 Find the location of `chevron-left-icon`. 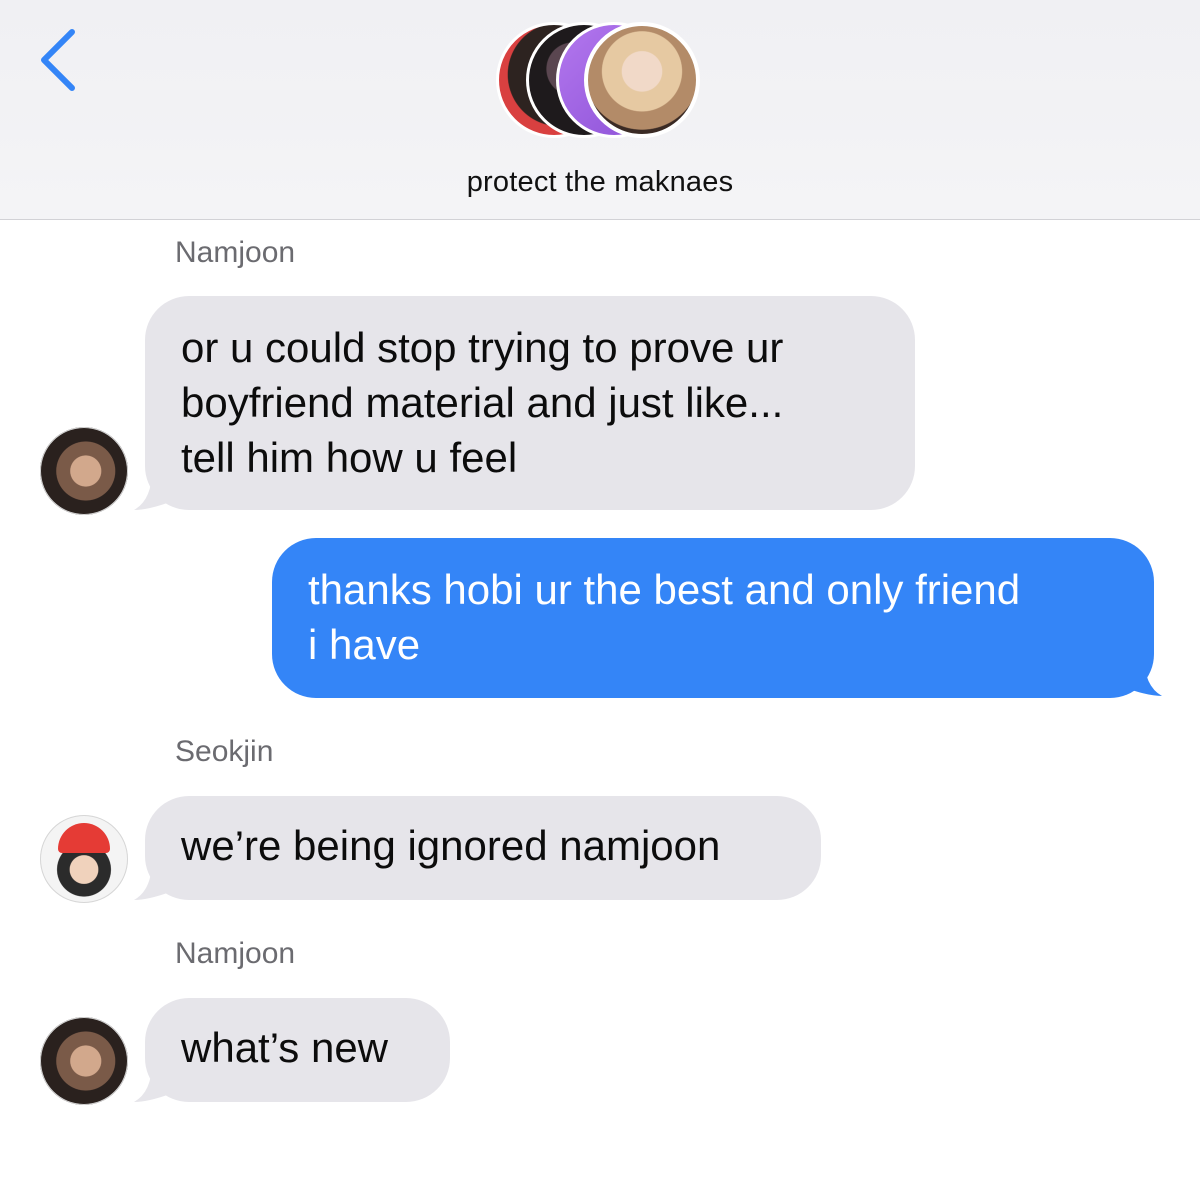

chevron-left-icon is located at coordinates (58, 60).